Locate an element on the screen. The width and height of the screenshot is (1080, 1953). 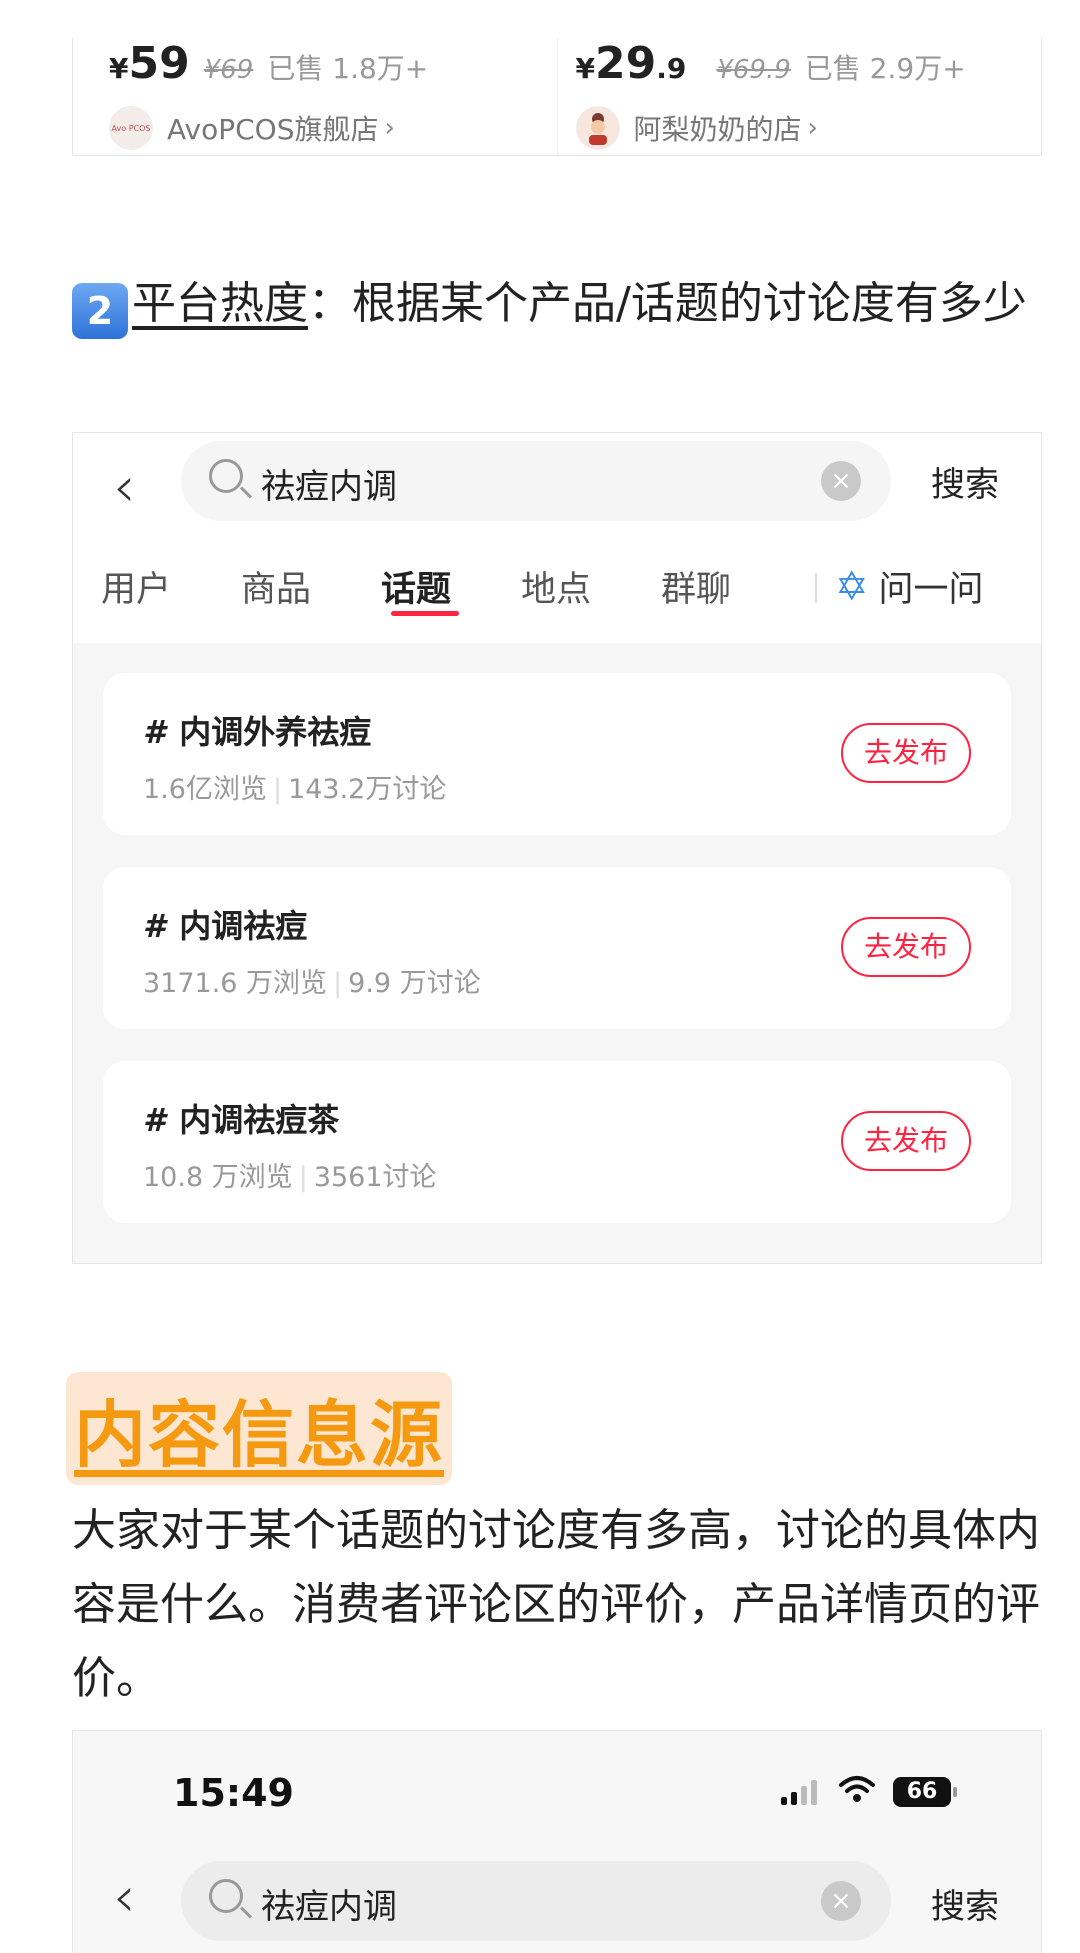
shop-link: Avo PCOS AvoPCOS旗舰店 › is located at coordinates (252, 128).